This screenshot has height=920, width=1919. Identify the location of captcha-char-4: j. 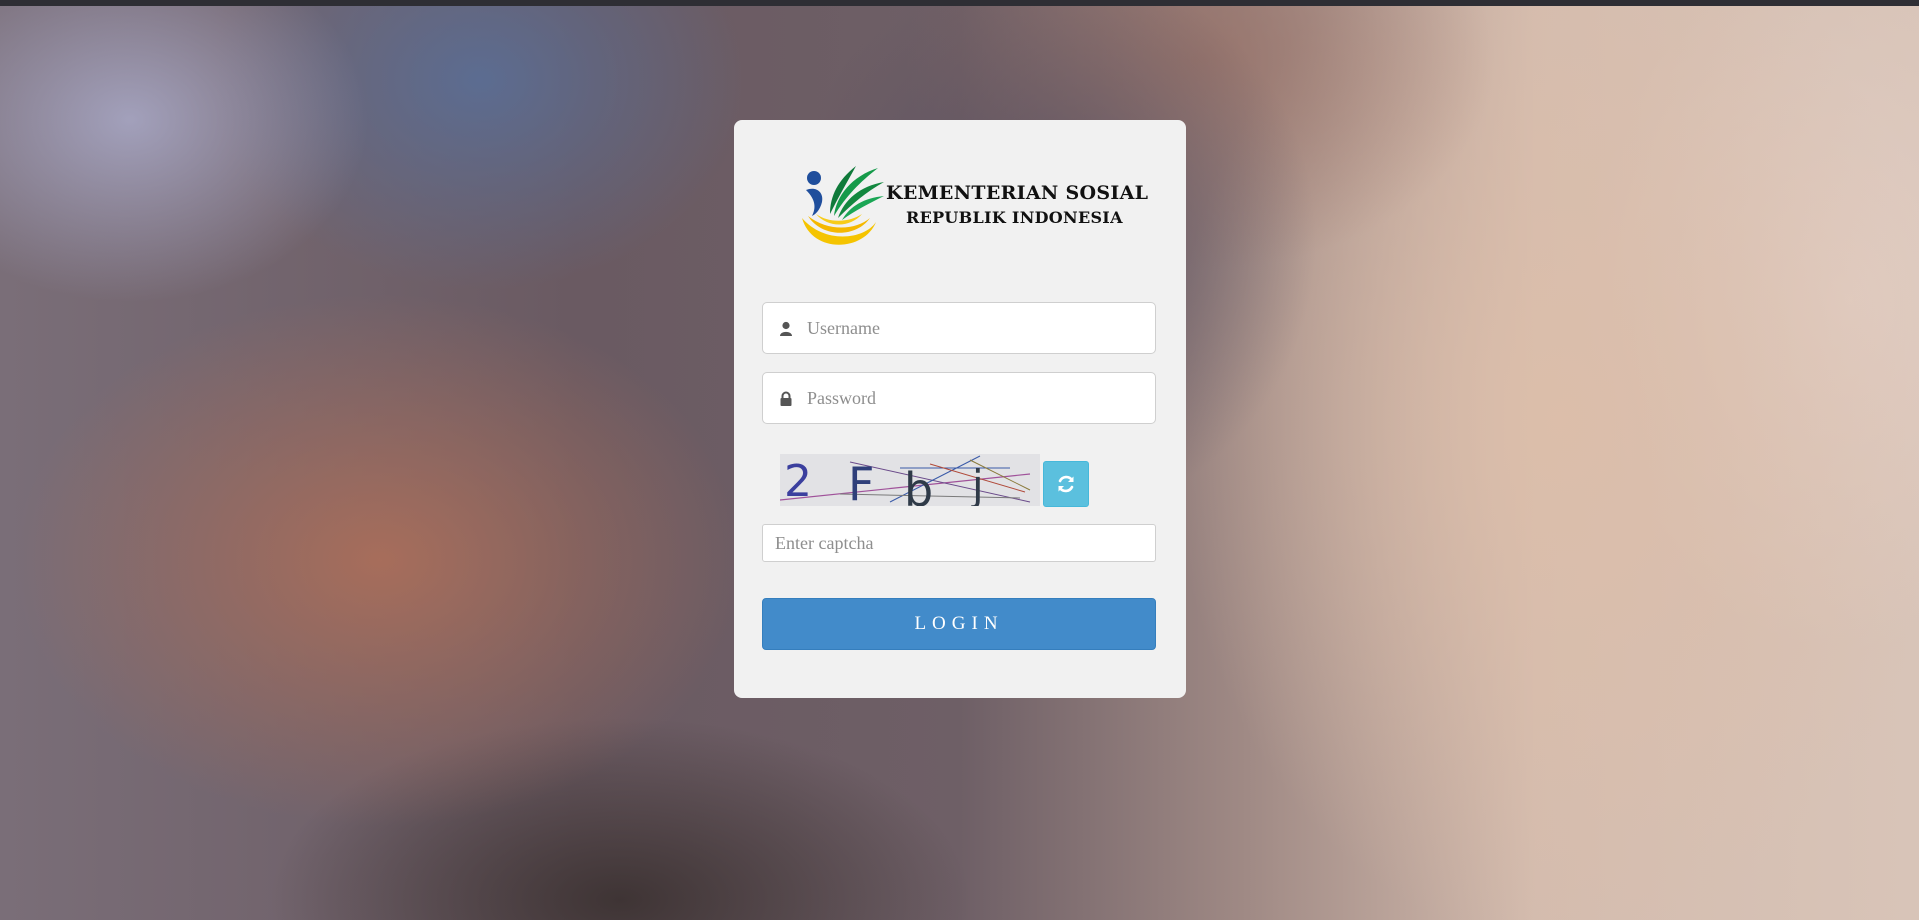
(977, 483).